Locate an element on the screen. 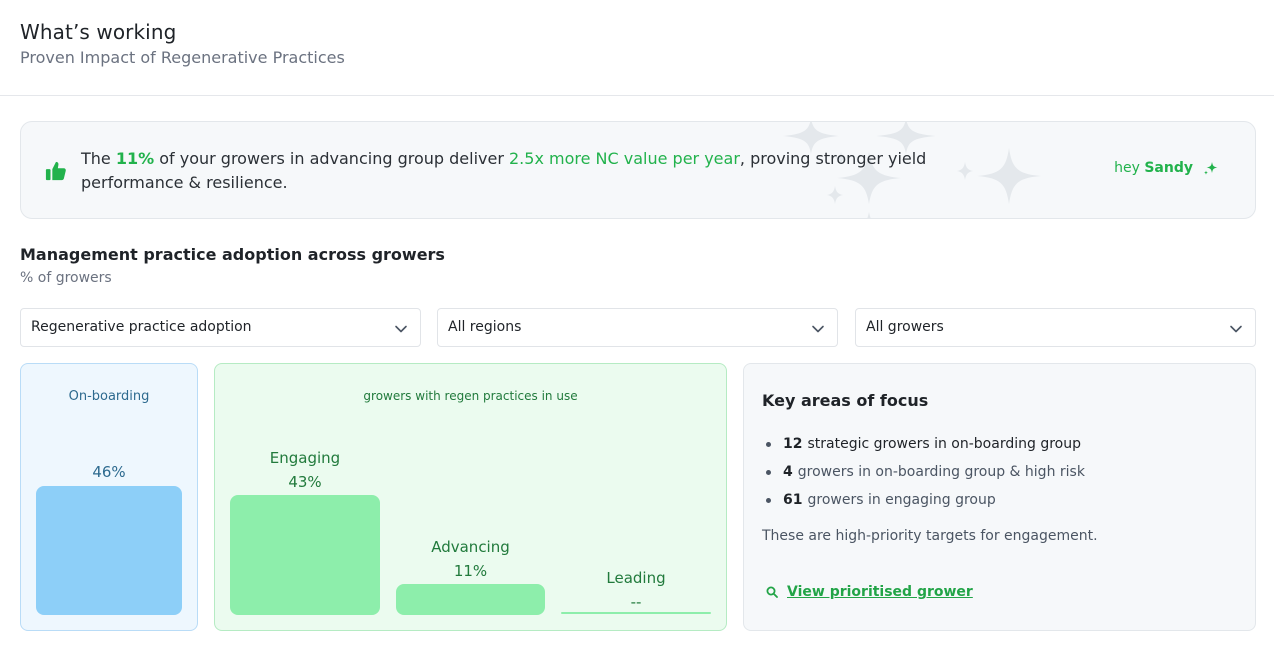 This screenshot has height=649, width=1274. engaging-bar is located at coordinates (305, 555).